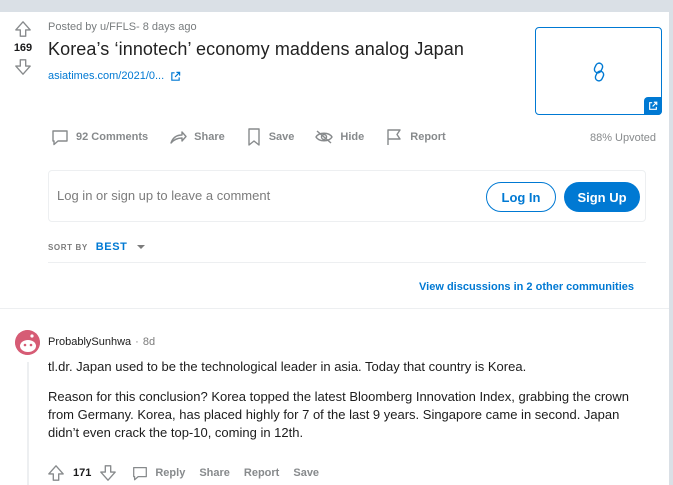  I want to click on post-score: 169, so click(23, 48).